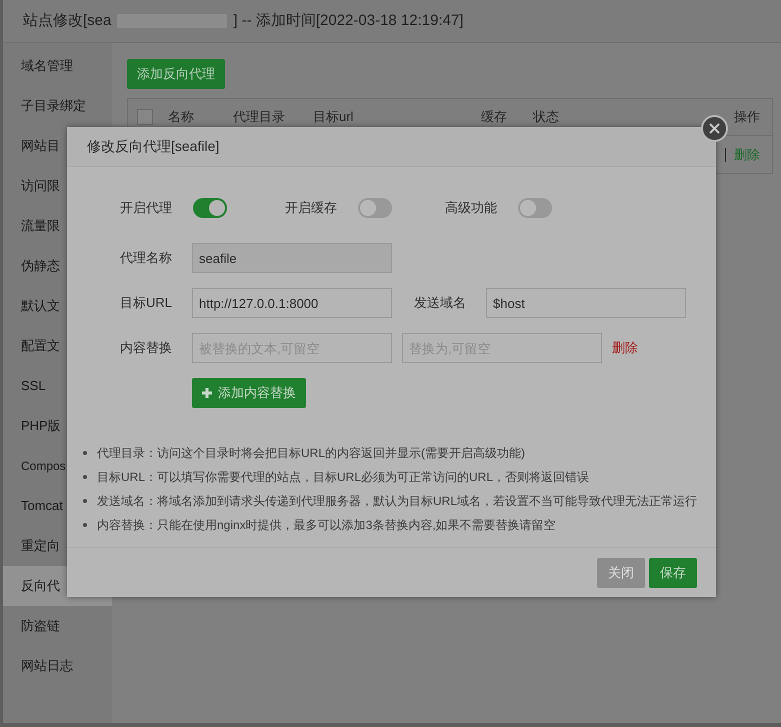  Describe the element at coordinates (471, 208) in the screenshot. I see `field-label: 高级功能` at that location.